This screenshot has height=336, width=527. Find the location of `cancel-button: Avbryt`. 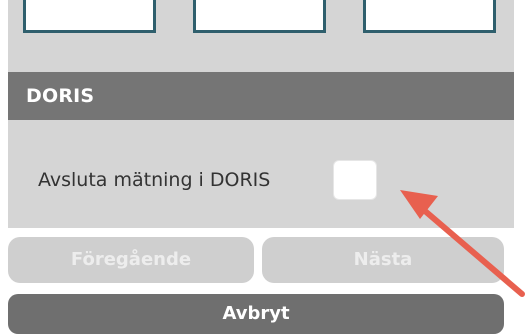

cancel-button: Avbryt is located at coordinates (256, 314).